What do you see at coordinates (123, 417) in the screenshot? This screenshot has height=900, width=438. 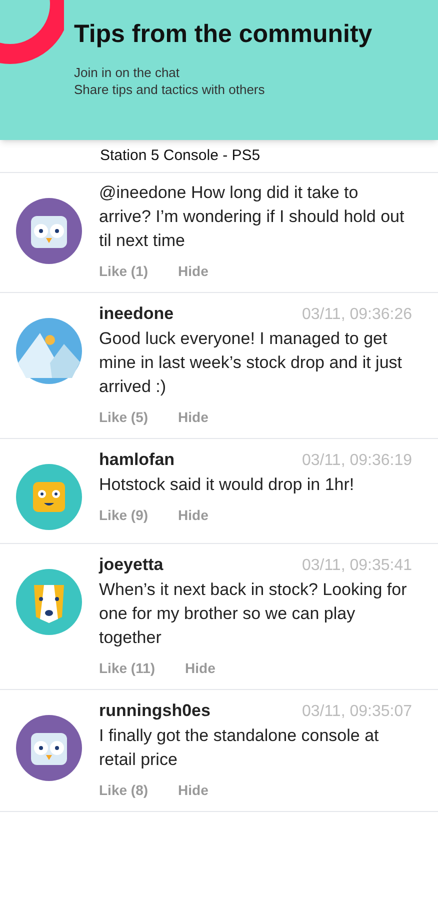 I see `like-button: Like (5)` at bounding box center [123, 417].